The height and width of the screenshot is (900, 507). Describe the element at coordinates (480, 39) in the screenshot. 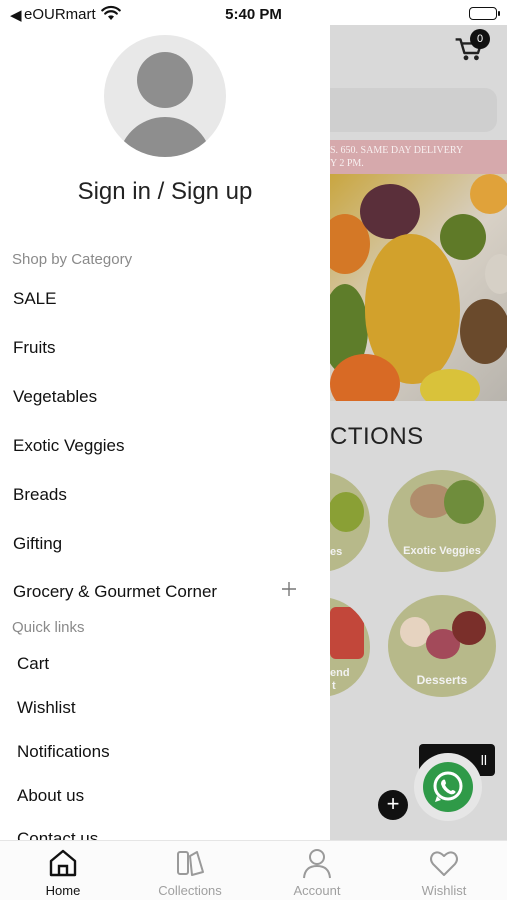

I see `cart-count-badge: 0` at that location.